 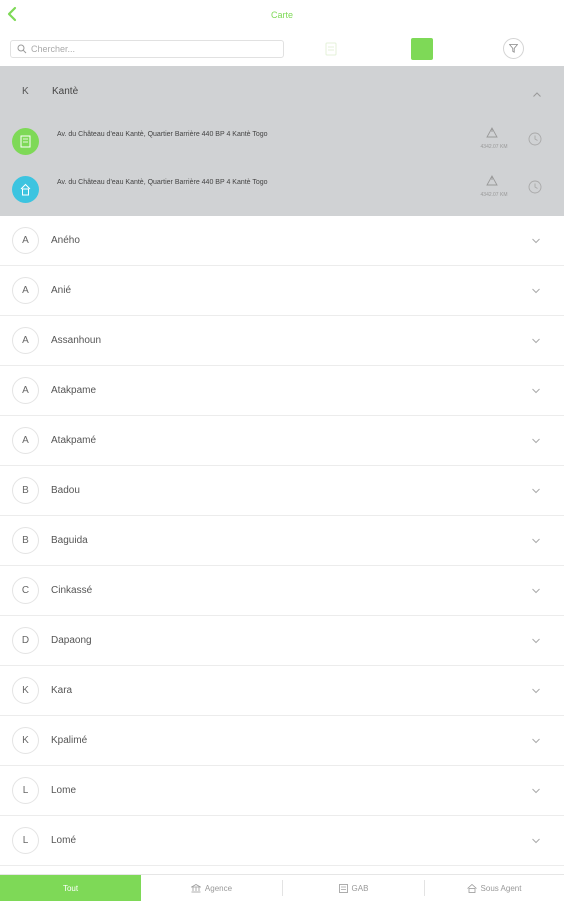 I want to click on filter-button, so click(x=513, y=48).